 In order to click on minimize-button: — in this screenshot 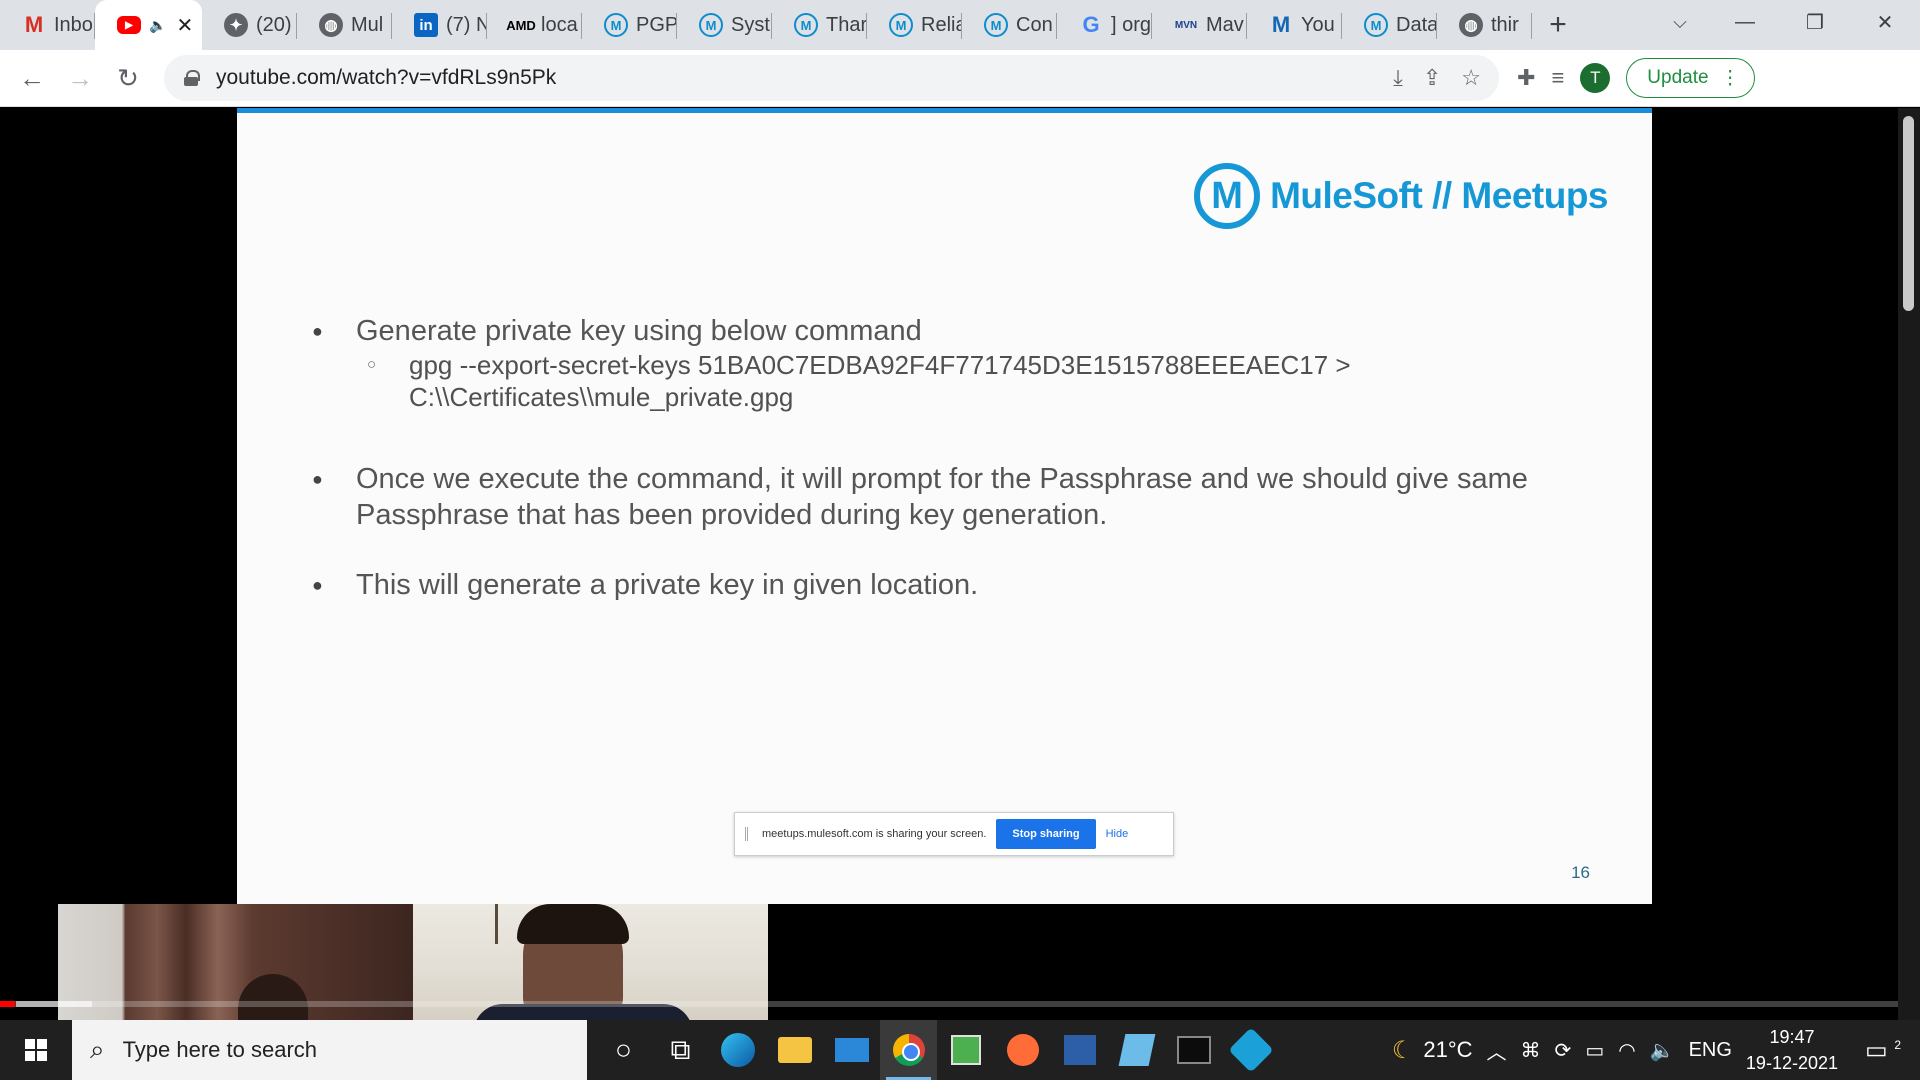, I will do `click(1745, 22)`.